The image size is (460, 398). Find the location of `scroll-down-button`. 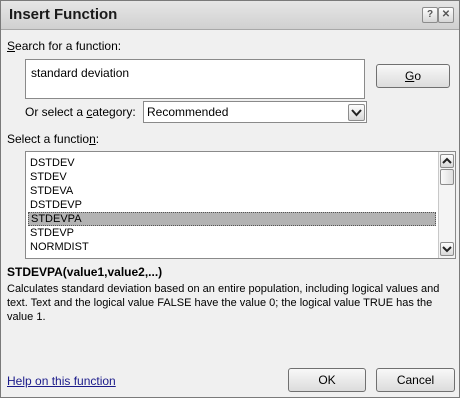

scroll-down-button is located at coordinates (447, 249).